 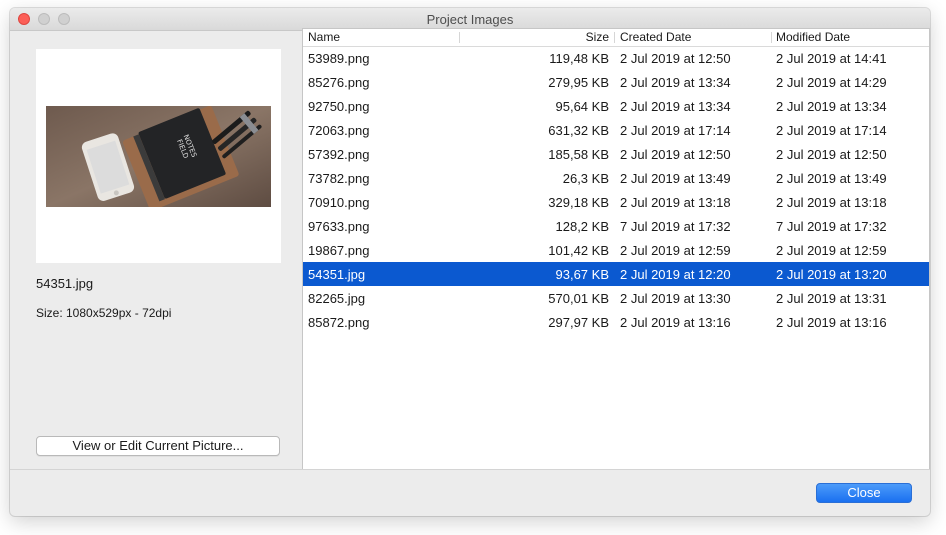 What do you see at coordinates (582, 274) in the screenshot?
I see `cell-size: 93,67 KB` at bounding box center [582, 274].